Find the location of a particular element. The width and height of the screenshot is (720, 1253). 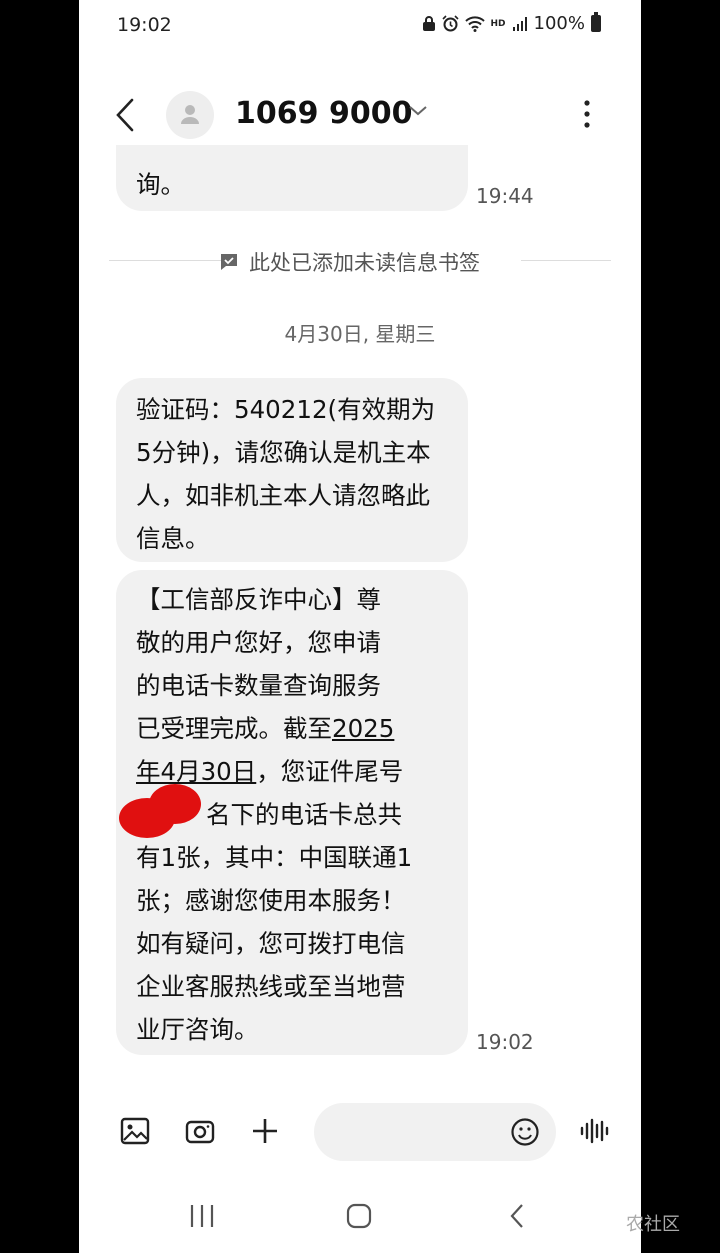

watermark: 农社区 is located at coordinates (653, 1224).